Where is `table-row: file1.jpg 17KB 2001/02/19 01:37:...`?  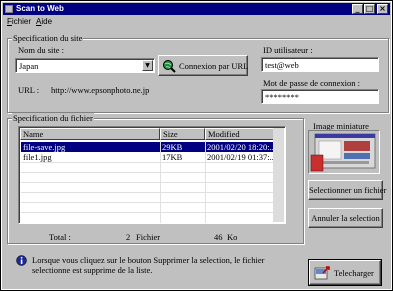
table-row: file1.jpg 17KB 2001/02/19 01:37:... is located at coordinates (147, 157).